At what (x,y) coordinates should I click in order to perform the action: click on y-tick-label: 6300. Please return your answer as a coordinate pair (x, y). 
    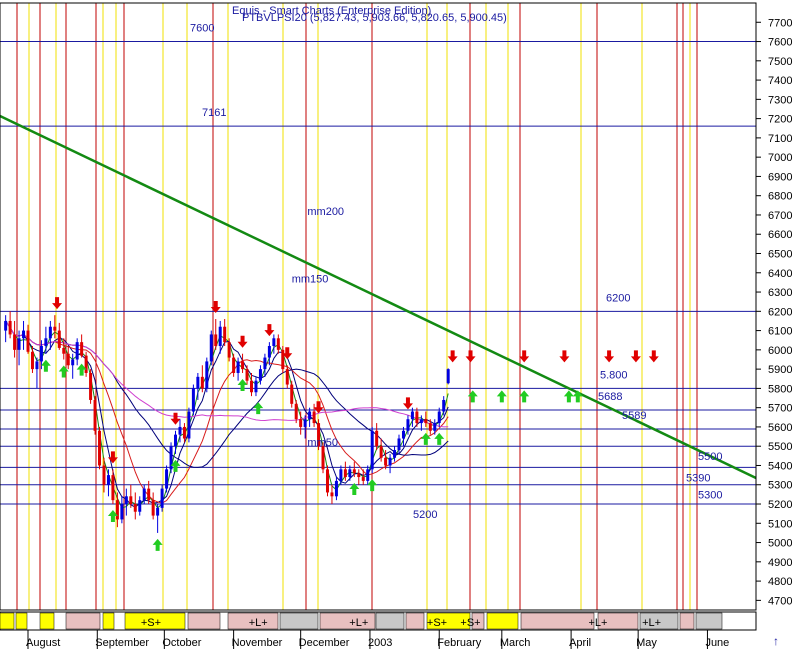
    Looking at the image, I should click on (780, 293).